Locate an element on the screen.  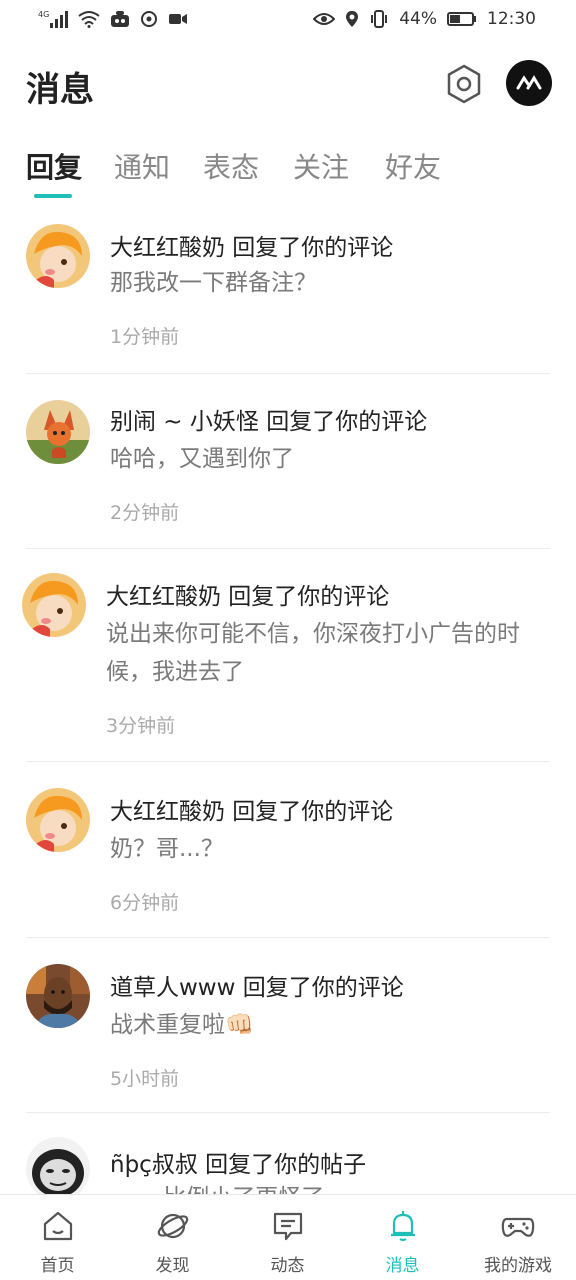
tab-reply: 回复 is located at coordinates (54, 166).